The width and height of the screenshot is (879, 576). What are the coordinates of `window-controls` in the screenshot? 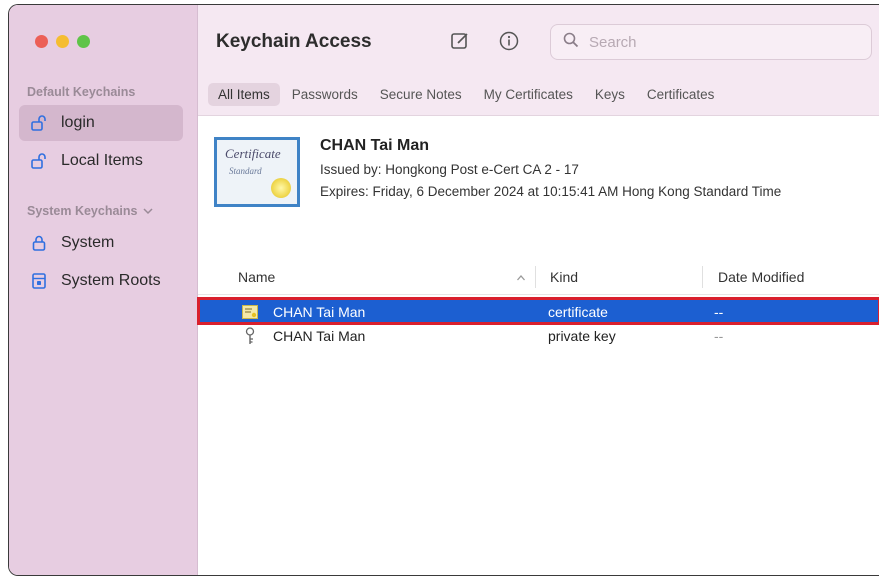 It's located at (62, 41).